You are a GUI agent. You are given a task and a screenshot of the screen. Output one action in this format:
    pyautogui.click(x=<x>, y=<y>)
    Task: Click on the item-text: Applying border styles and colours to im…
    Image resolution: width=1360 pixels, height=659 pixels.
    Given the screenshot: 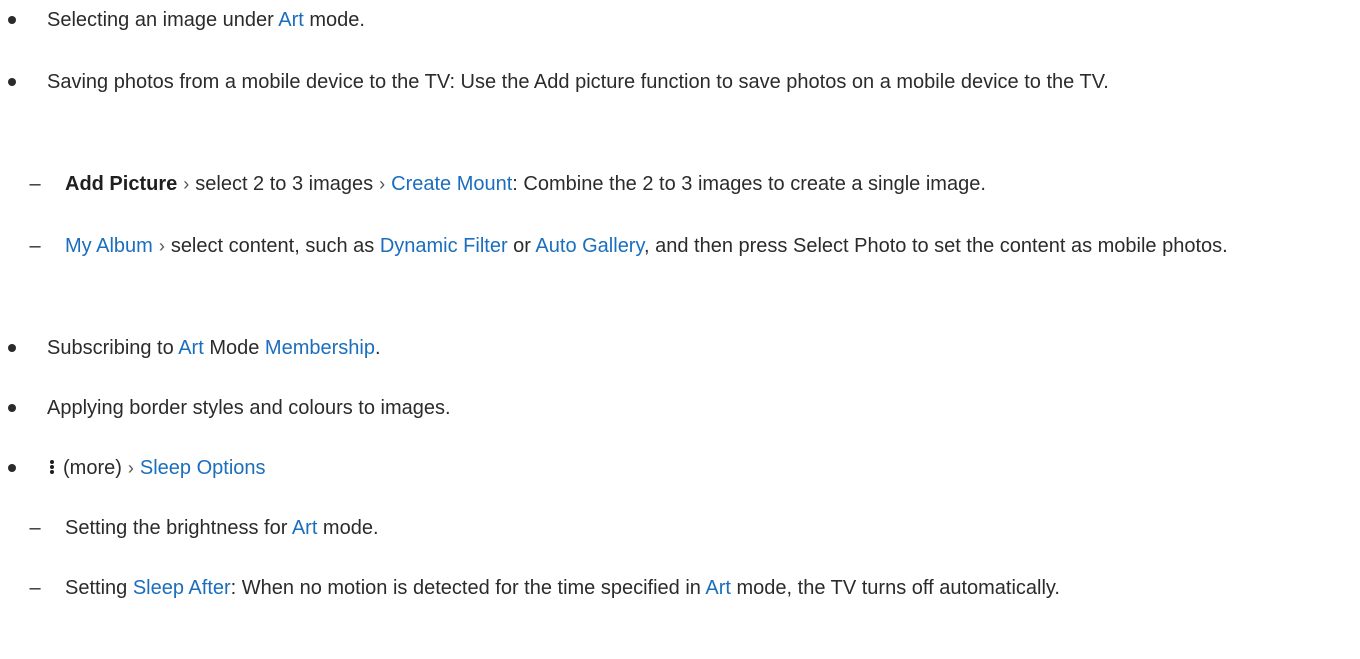 What is the action you would take?
    pyautogui.click(x=697, y=408)
    